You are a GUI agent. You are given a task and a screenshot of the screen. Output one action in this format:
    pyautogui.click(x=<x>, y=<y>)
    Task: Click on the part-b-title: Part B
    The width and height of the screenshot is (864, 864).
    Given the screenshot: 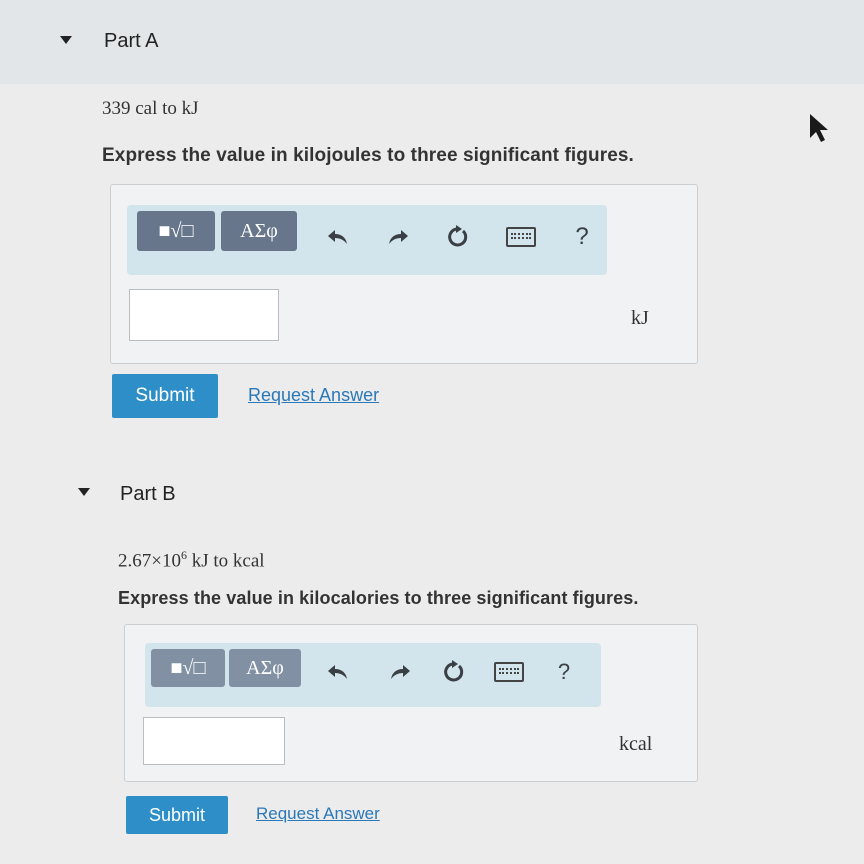 What is the action you would take?
    pyautogui.click(x=148, y=494)
    